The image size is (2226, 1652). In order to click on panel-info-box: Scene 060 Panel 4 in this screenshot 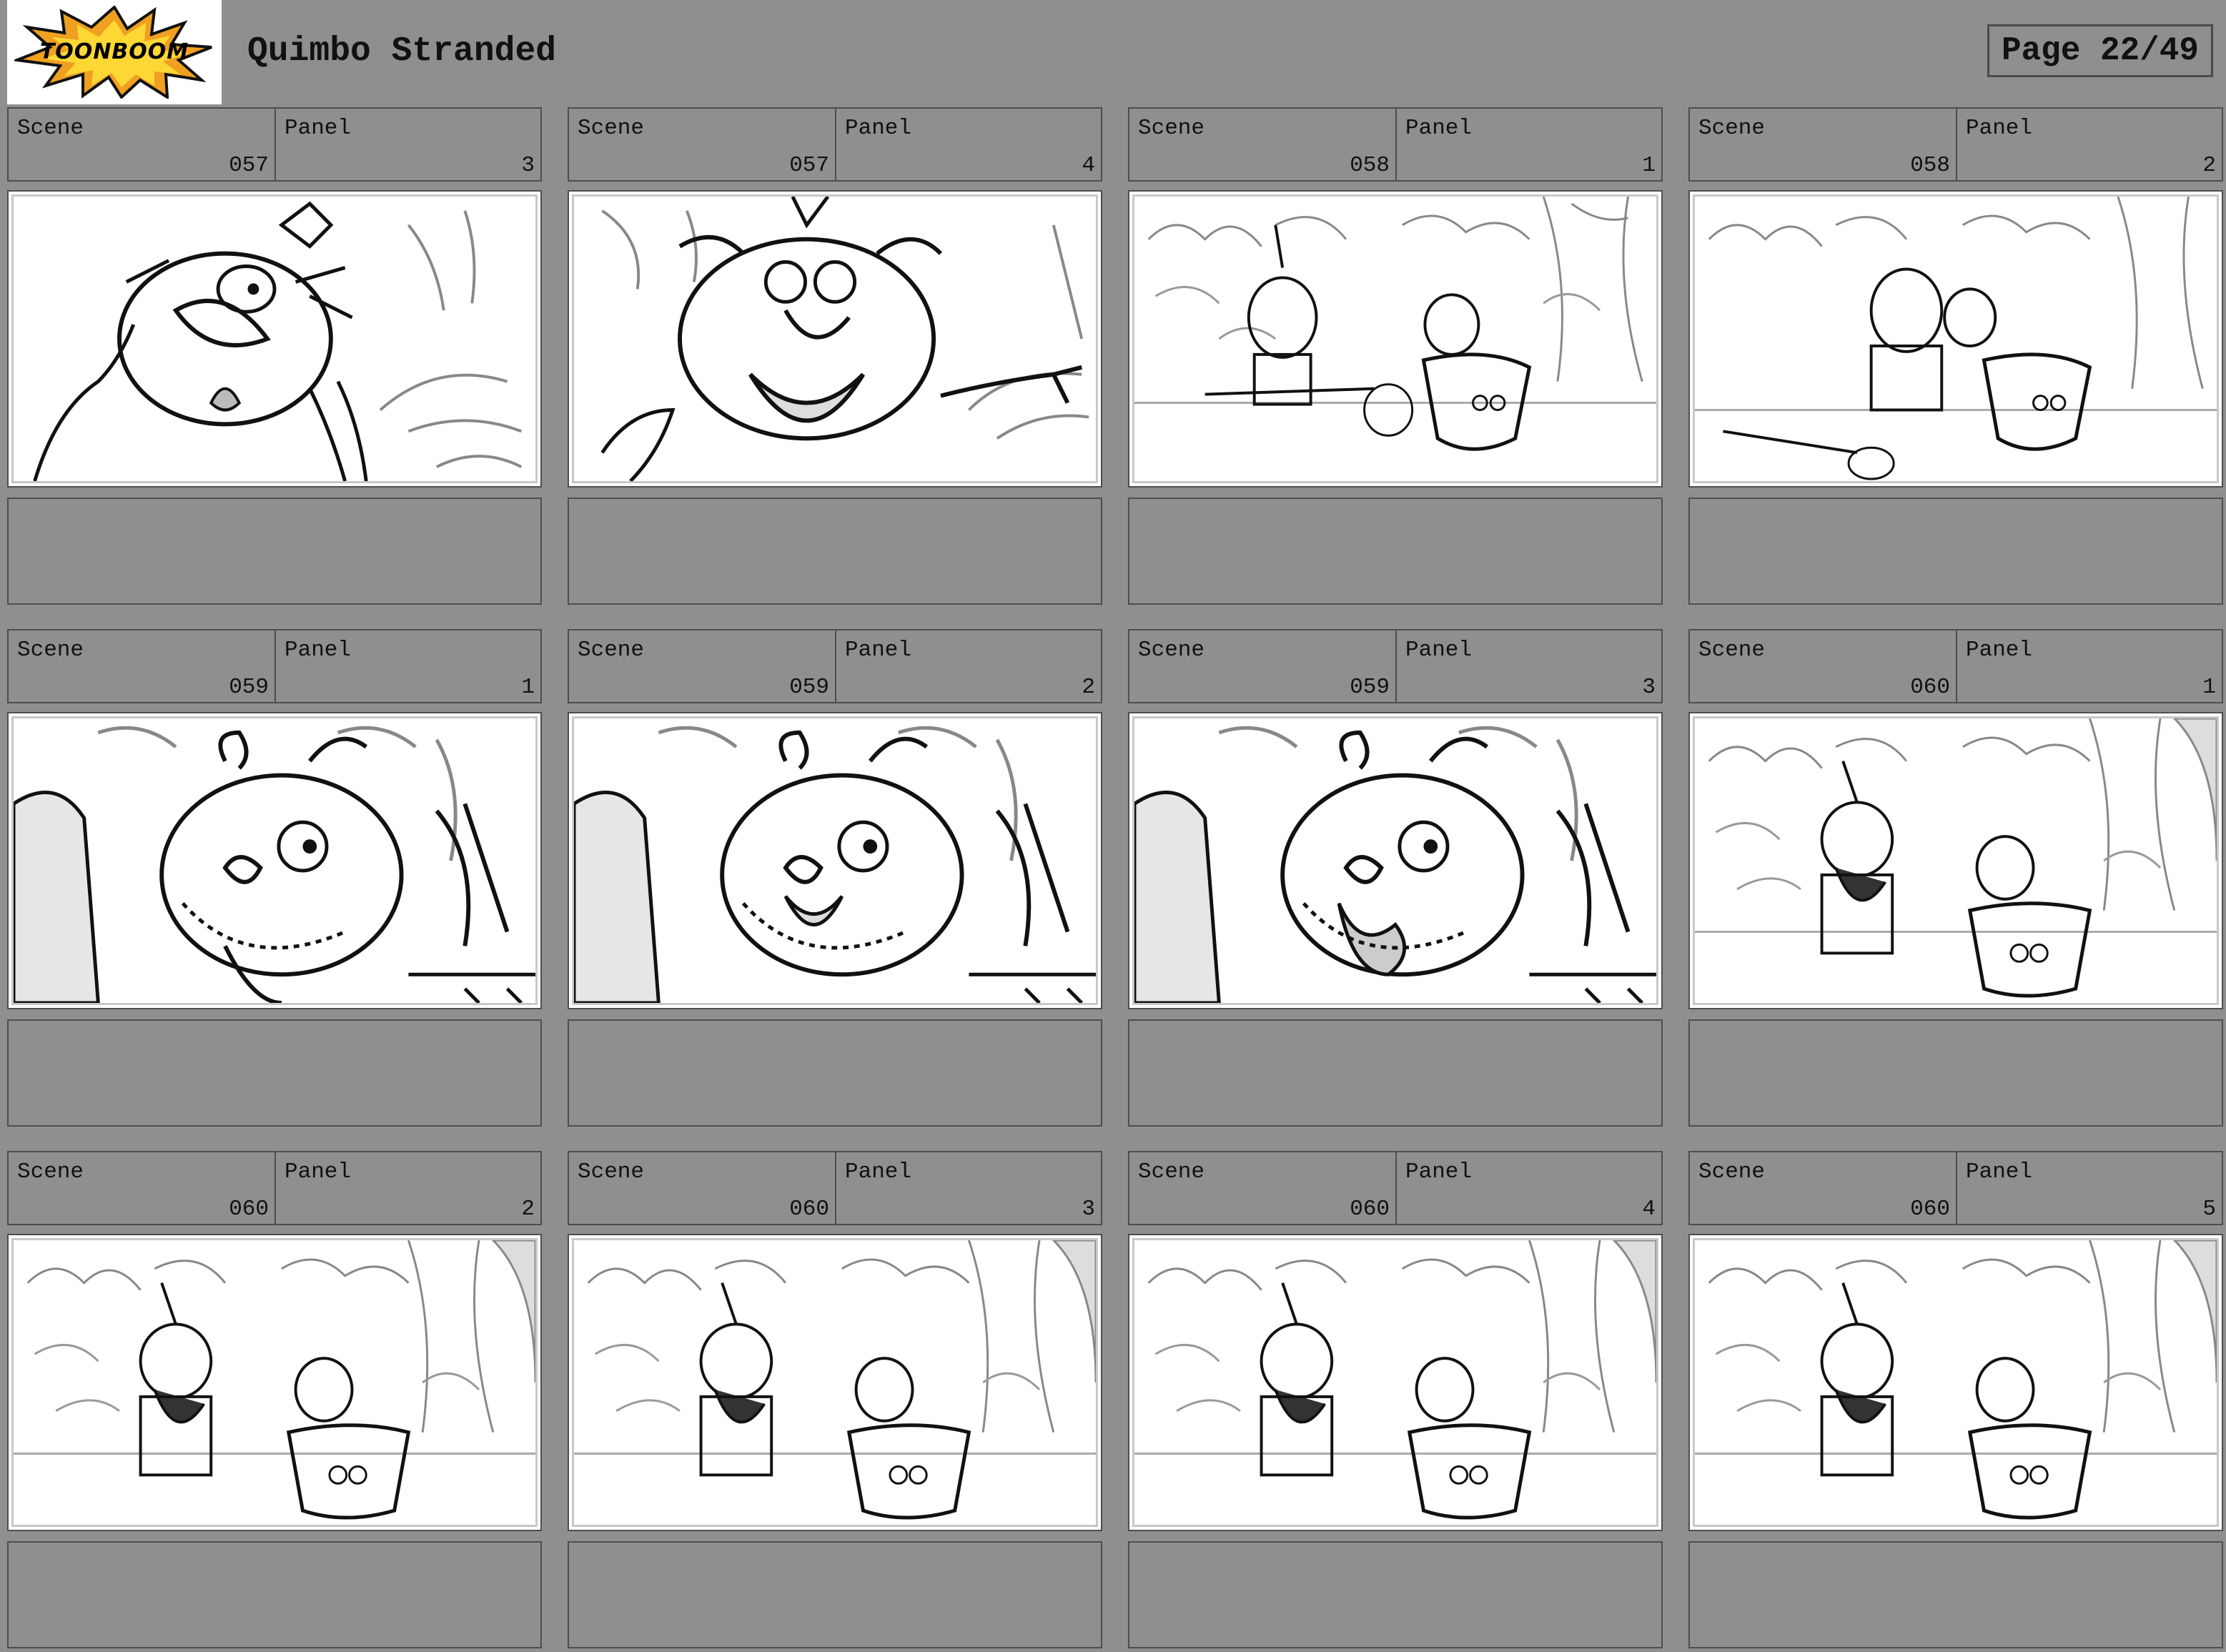, I will do `click(1395, 1188)`.